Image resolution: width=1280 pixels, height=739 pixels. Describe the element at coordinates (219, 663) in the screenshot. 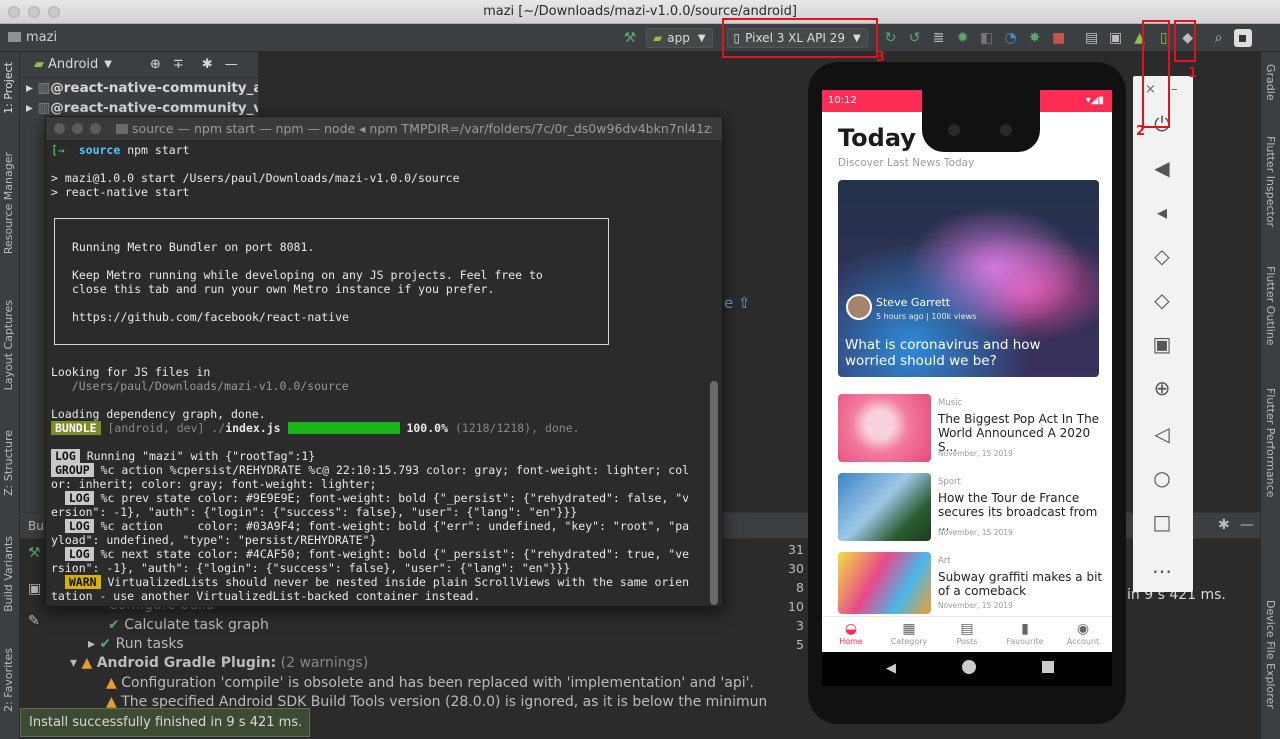

I see `build-item-gradle-plugin: ▾ ▲ Android Gradle Plugin: (2 warnings)` at that location.